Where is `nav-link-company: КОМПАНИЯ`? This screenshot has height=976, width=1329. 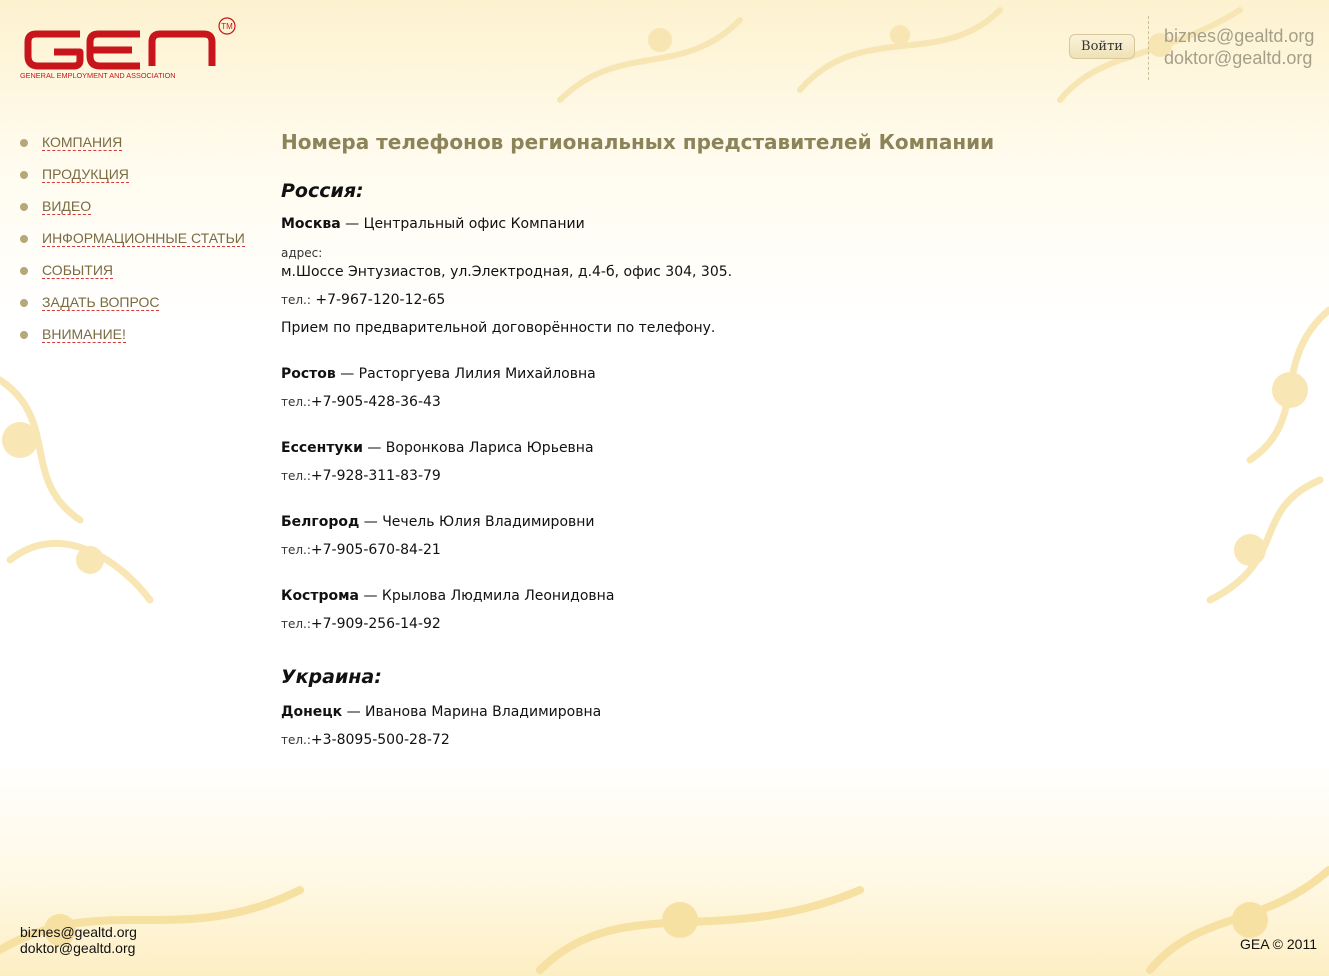
nav-link-company: КОМПАНИЯ is located at coordinates (82, 142).